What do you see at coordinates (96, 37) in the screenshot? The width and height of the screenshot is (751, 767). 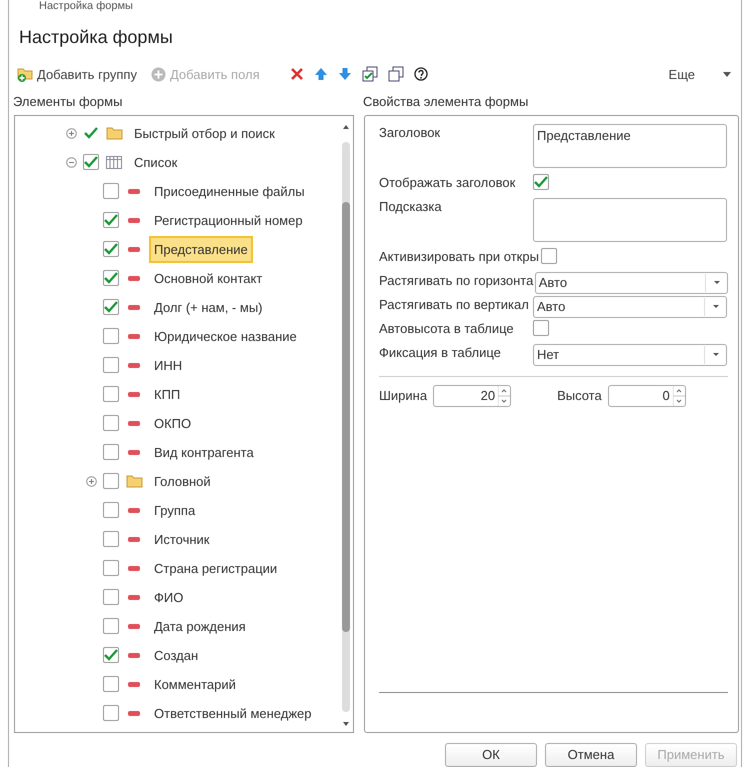 I see `dialog-title: Настройка формы` at bounding box center [96, 37].